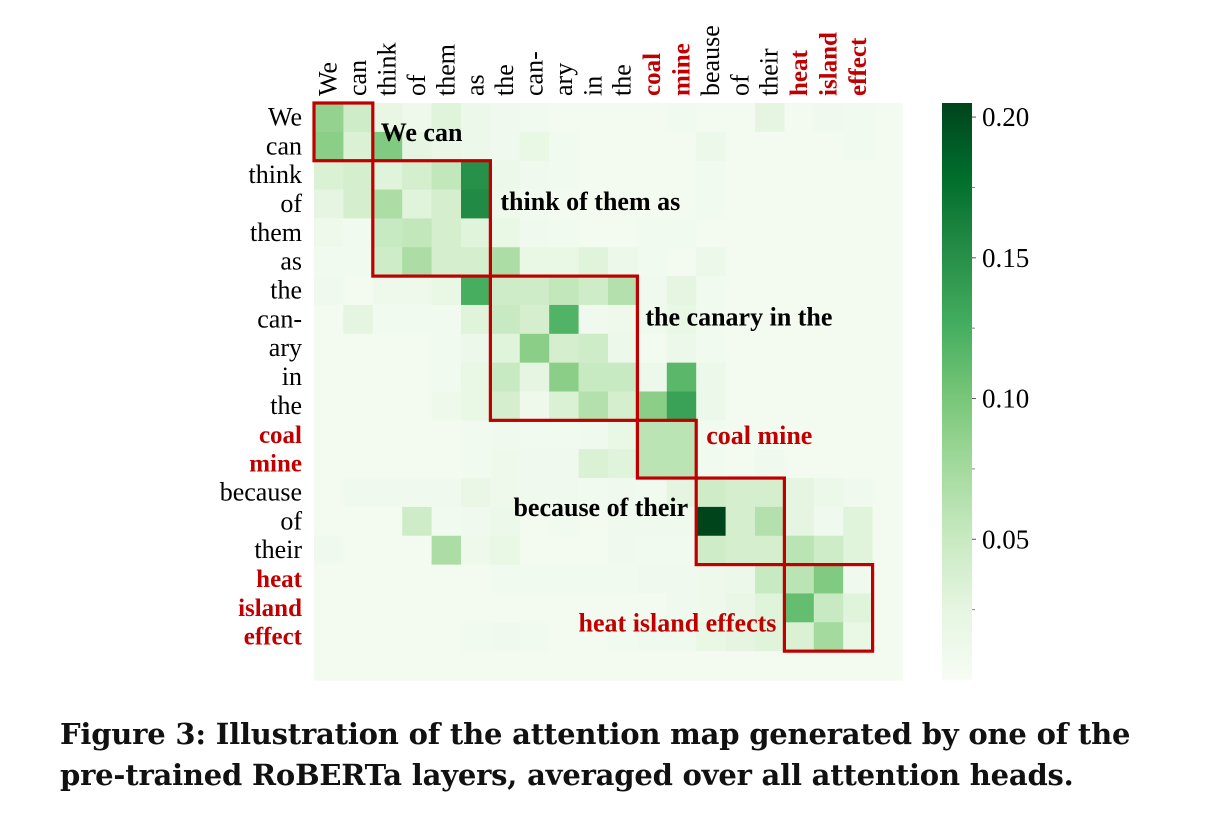 The width and height of the screenshot is (1228, 830). Describe the element at coordinates (291, 261) in the screenshot. I see `y-token-label: as` at that location.